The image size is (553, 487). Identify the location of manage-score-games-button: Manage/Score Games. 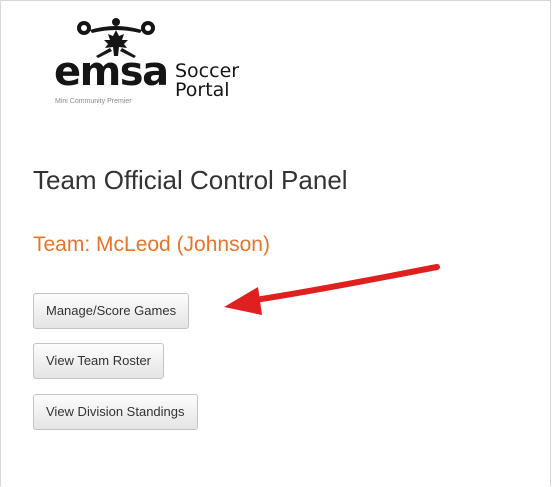
(111, 311).